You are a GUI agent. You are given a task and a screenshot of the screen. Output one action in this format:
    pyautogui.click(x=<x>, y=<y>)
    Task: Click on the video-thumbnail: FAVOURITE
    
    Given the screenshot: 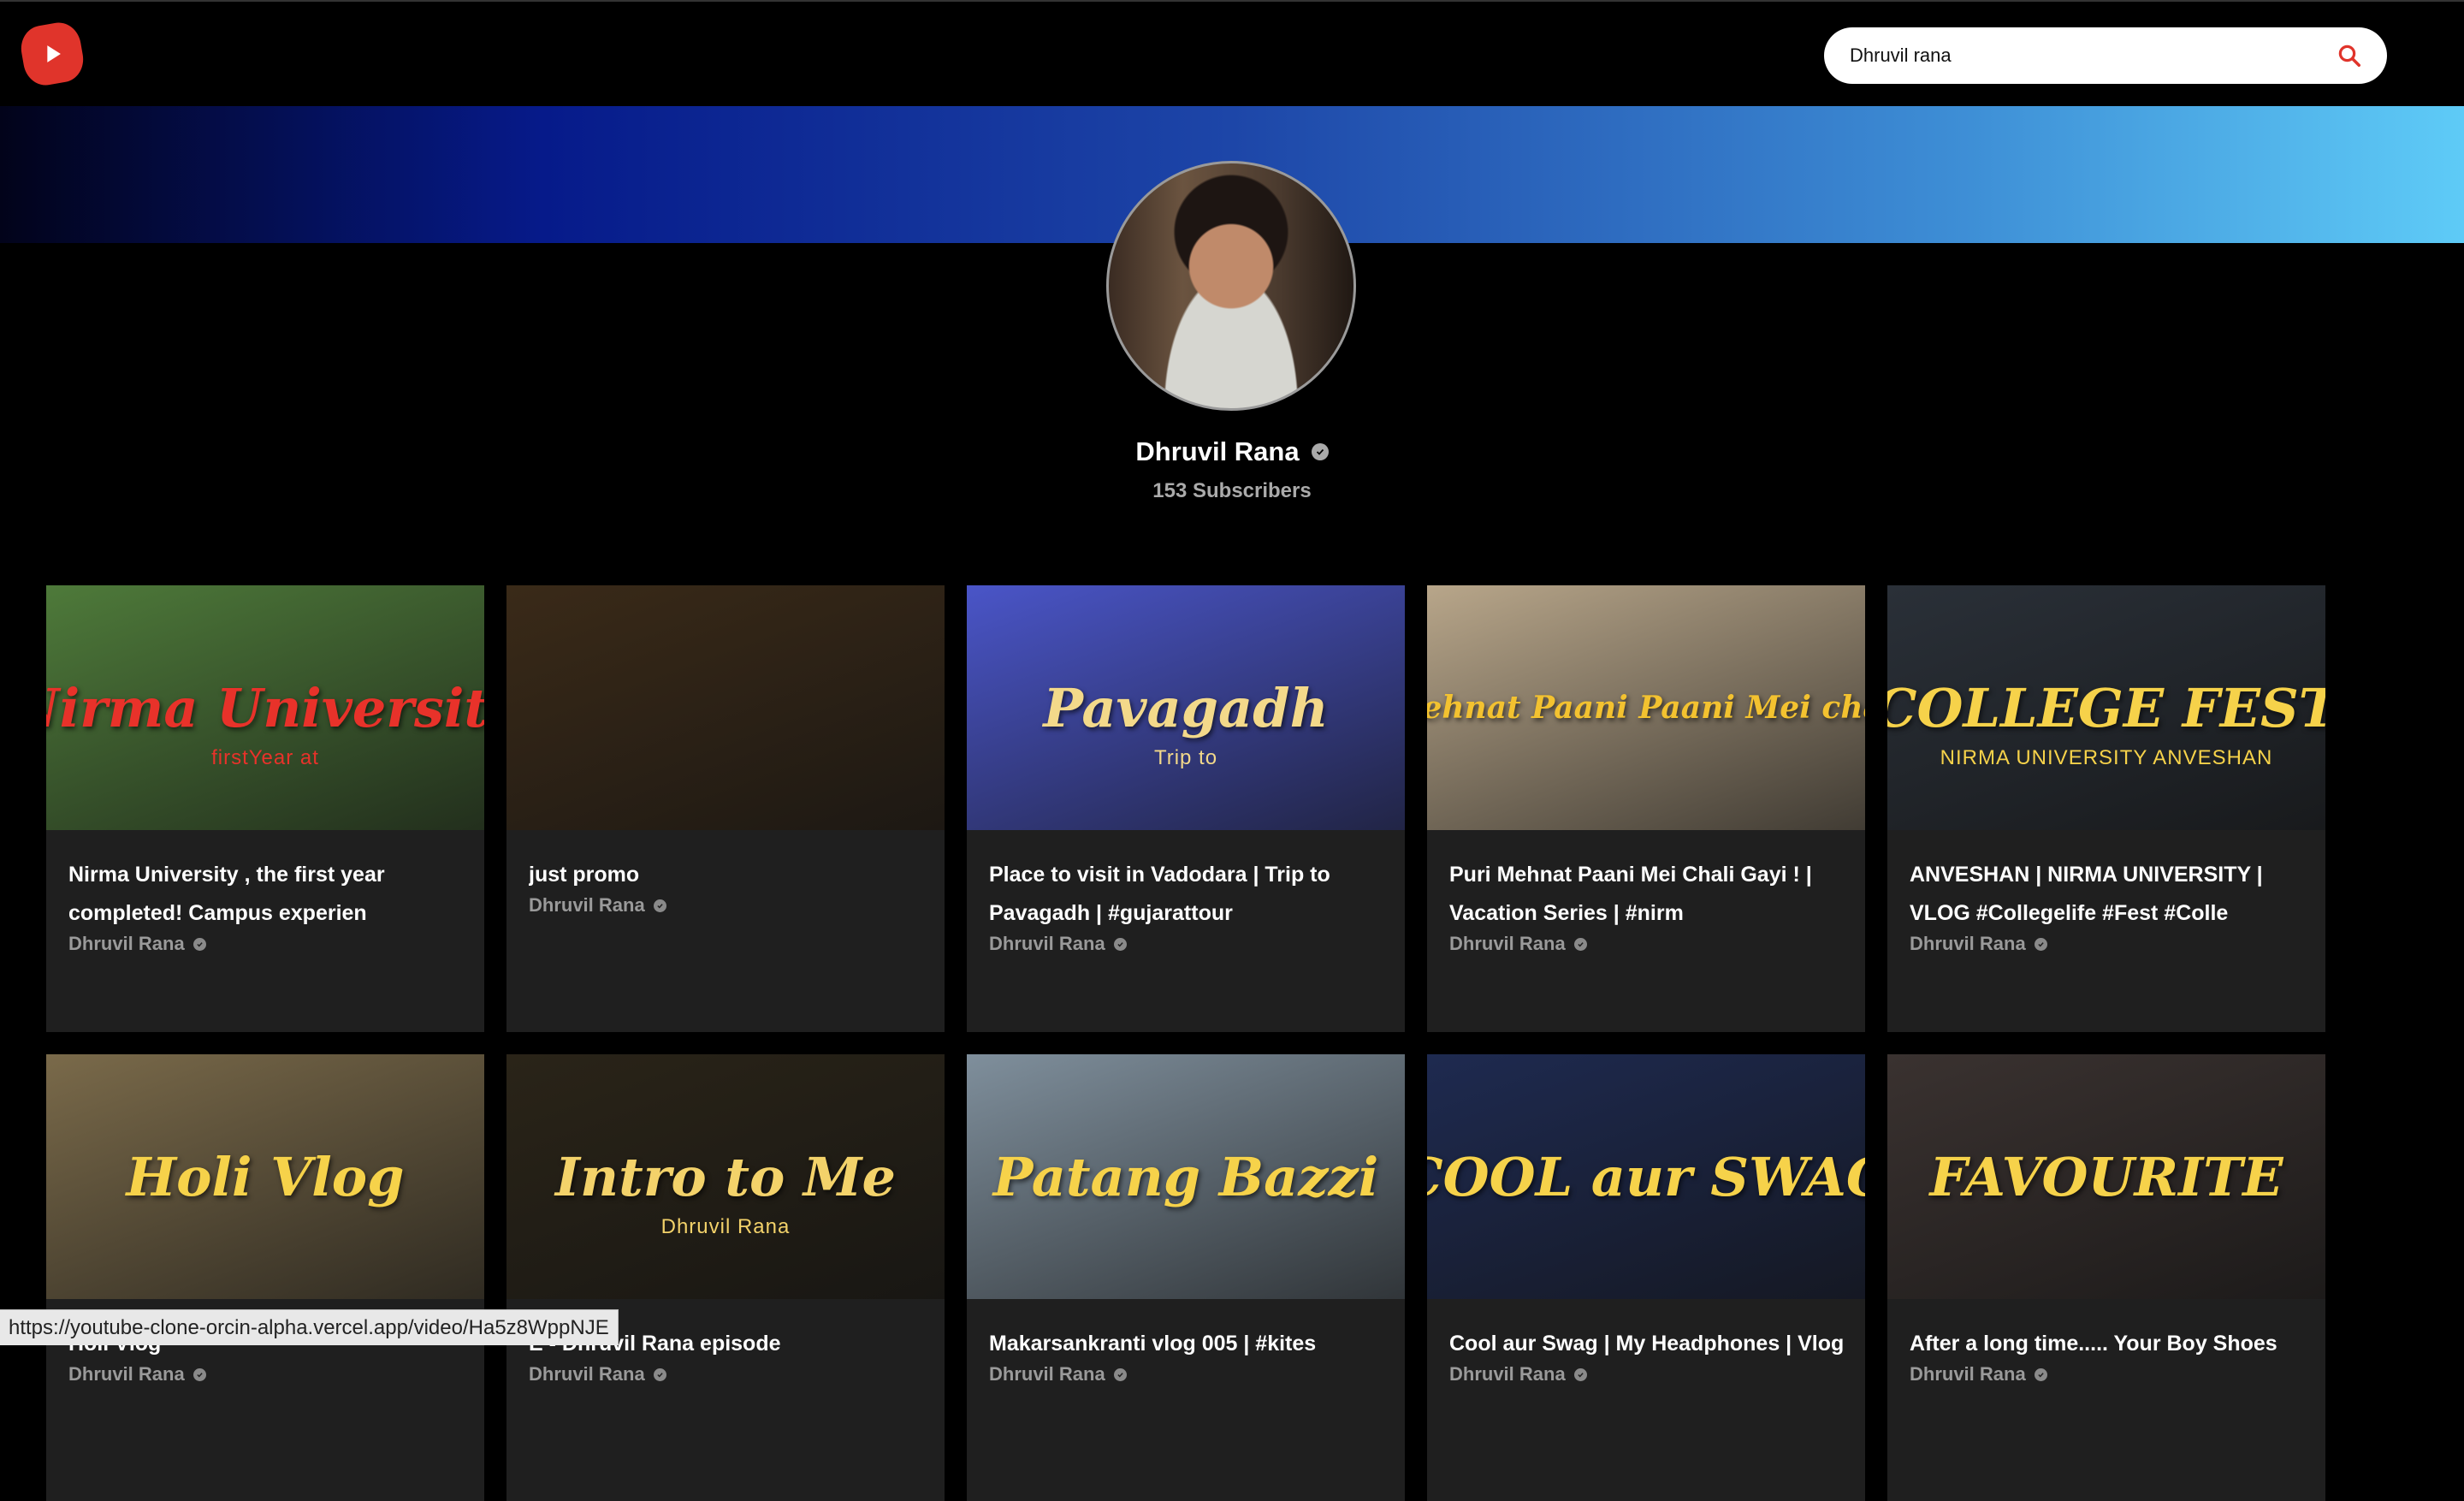 What is the action you would take?
    pyautogui.click(x=2106, y=1177)
    